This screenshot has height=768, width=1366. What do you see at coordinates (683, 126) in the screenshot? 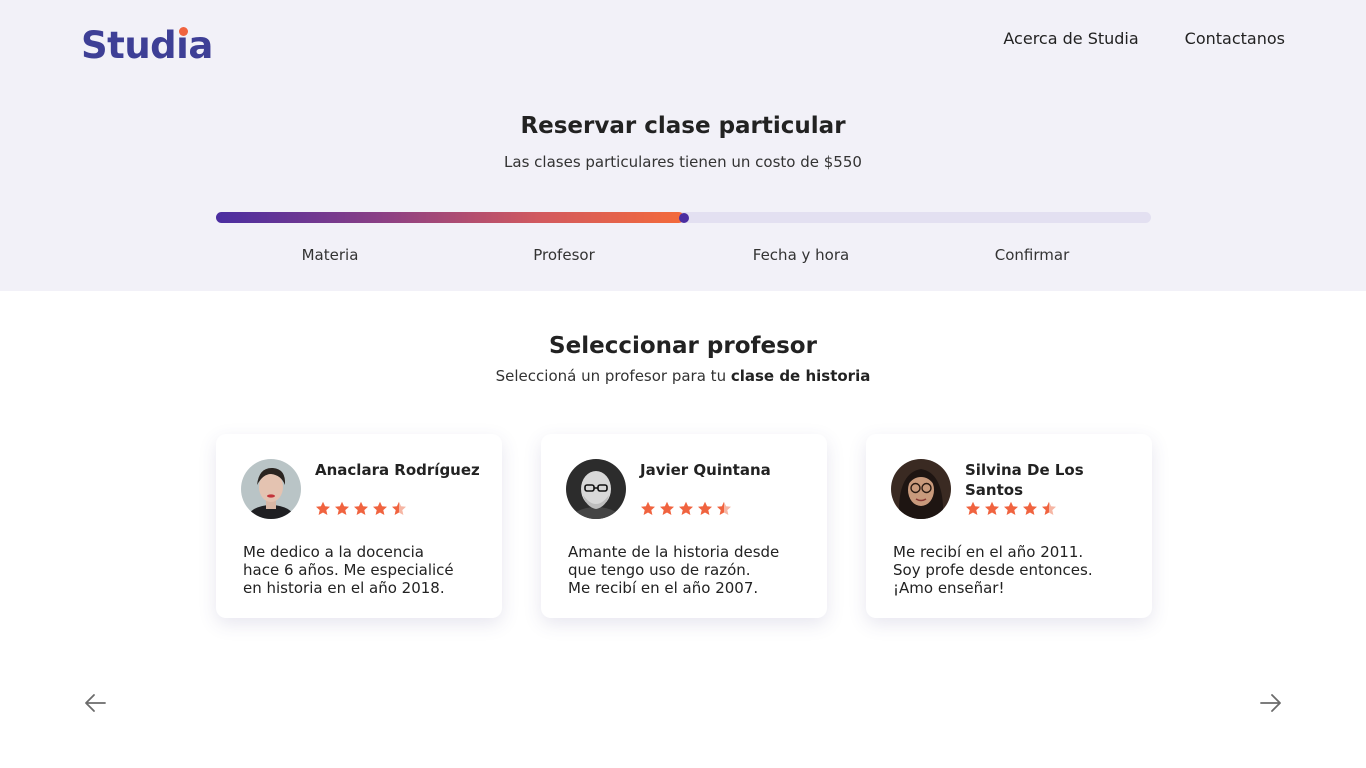
I see `page-title: Reservar clase particular` at bounding box center [683, 126].